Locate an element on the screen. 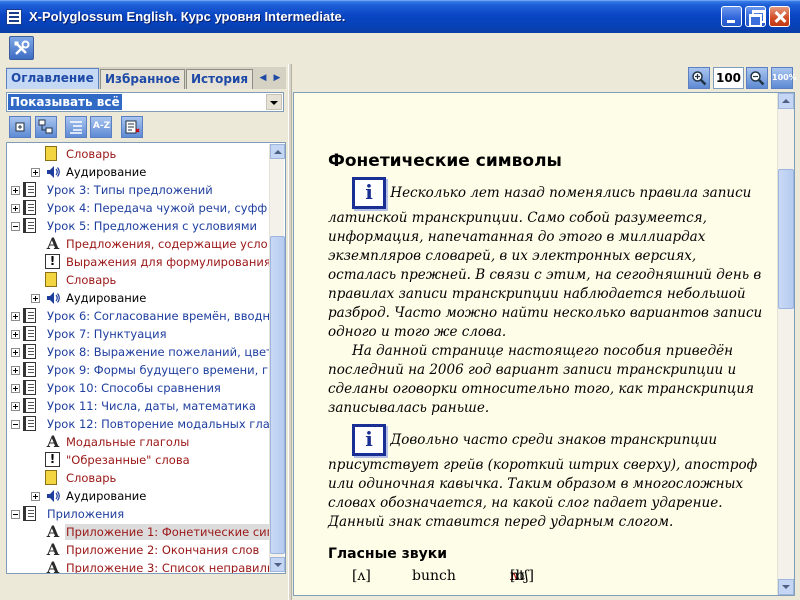 This screenshot has width=800, height=600. tree-item: Урок 8: Выражение пожеланий, цвет is located at coordinates (138, 352).